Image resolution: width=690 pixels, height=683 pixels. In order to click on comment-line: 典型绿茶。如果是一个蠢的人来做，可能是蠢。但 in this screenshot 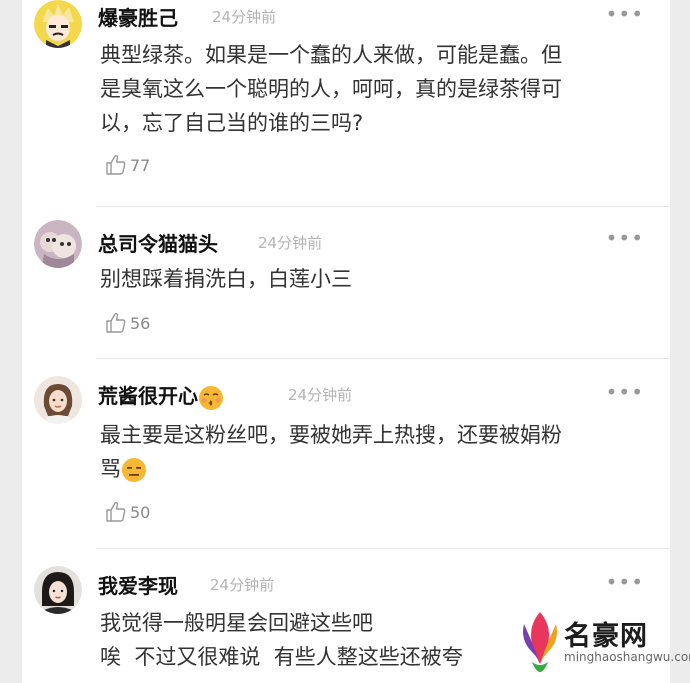, I will do `click(331, 55)`.